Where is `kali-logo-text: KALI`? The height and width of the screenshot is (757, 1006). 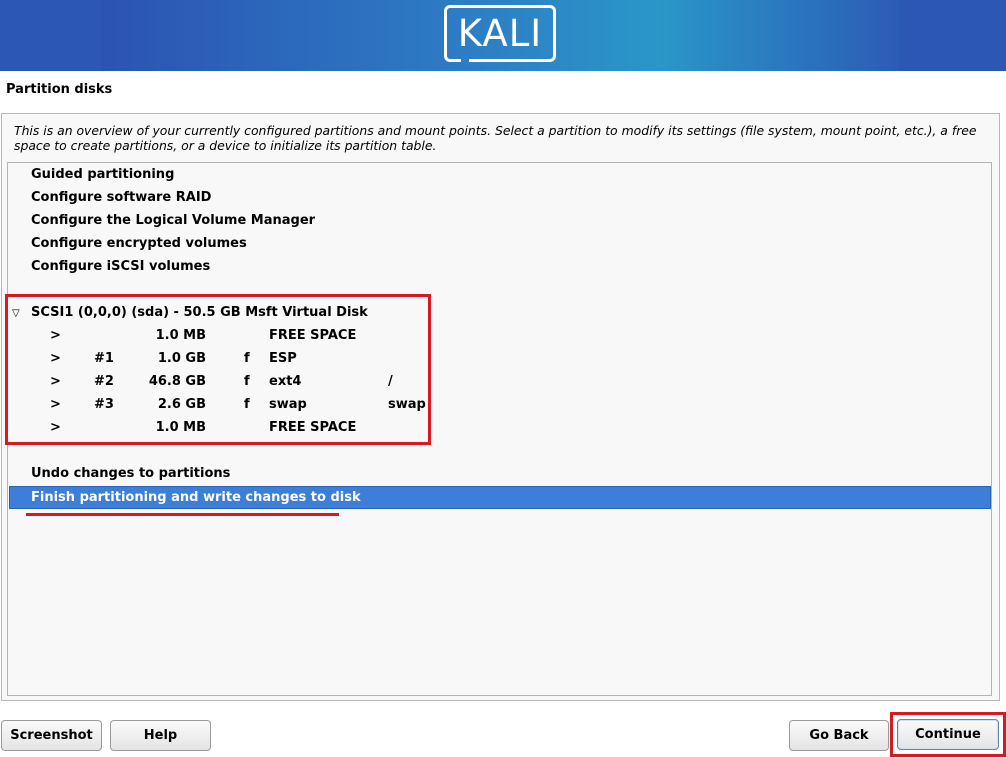 kali-logo-text: KALI is located at coordinates (500, 33).